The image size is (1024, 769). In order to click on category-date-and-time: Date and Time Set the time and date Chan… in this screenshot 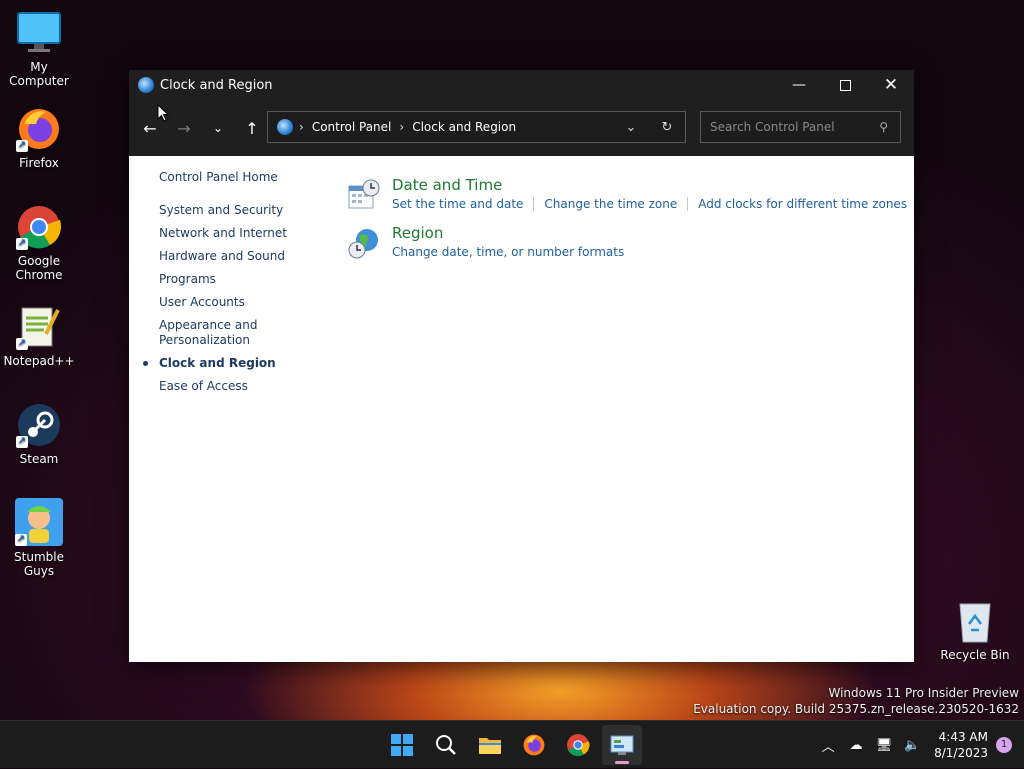, I will do `click(627, 194)`.